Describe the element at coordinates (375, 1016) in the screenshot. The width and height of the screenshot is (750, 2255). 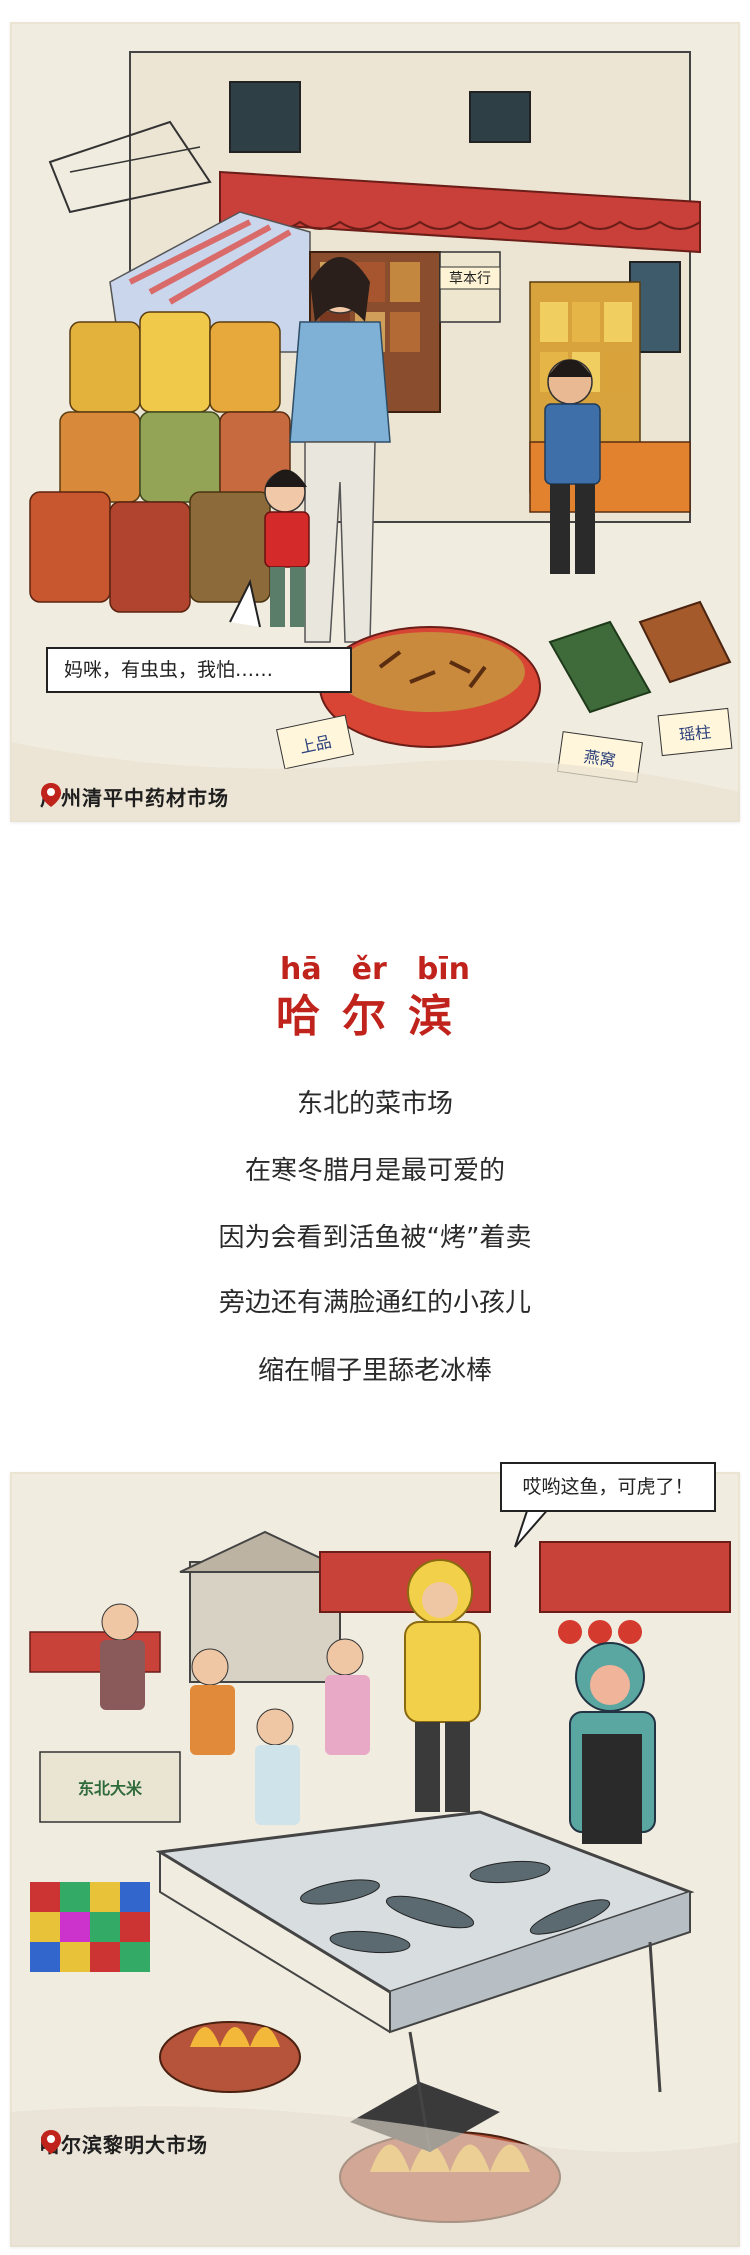
I see `section-title: 哈尔滨` at that location.